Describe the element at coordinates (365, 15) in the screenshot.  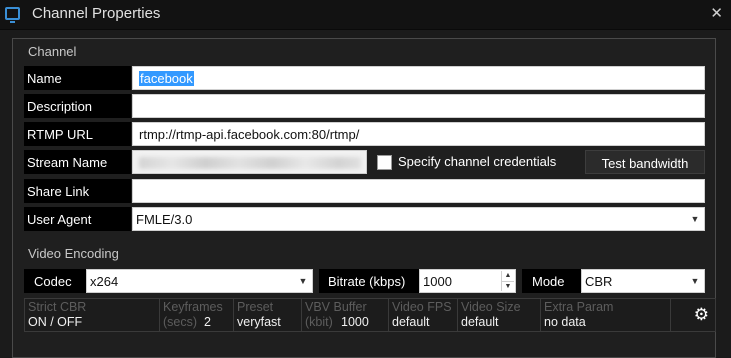
I see `title-bar: Channel Properties ✕` at that location.